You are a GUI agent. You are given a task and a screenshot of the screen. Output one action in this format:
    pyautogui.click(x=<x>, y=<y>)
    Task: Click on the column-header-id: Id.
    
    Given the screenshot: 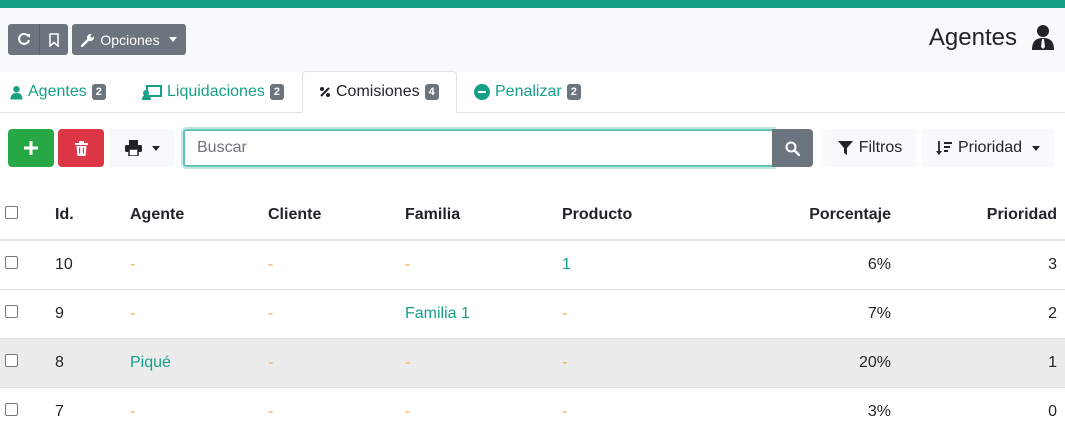 What is the action you would take?
    pyautogui.click(x=92, y=215)
    